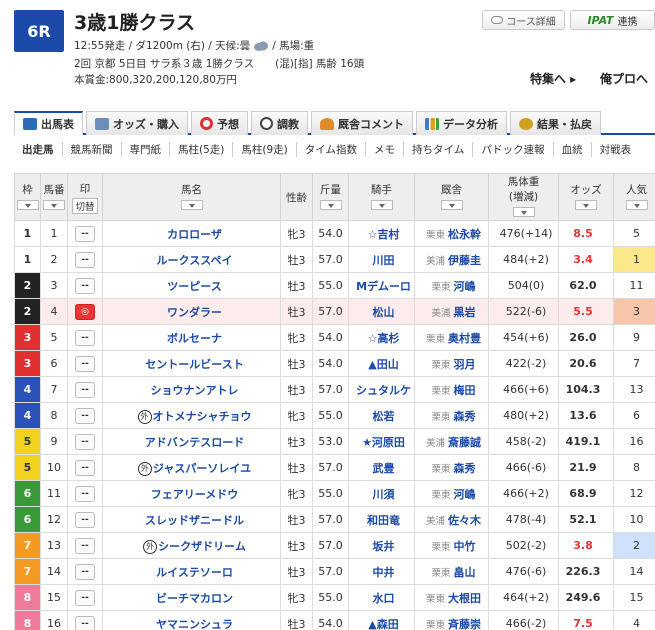  I want to click on jockey-link: ▲森田, so click(381, 620).